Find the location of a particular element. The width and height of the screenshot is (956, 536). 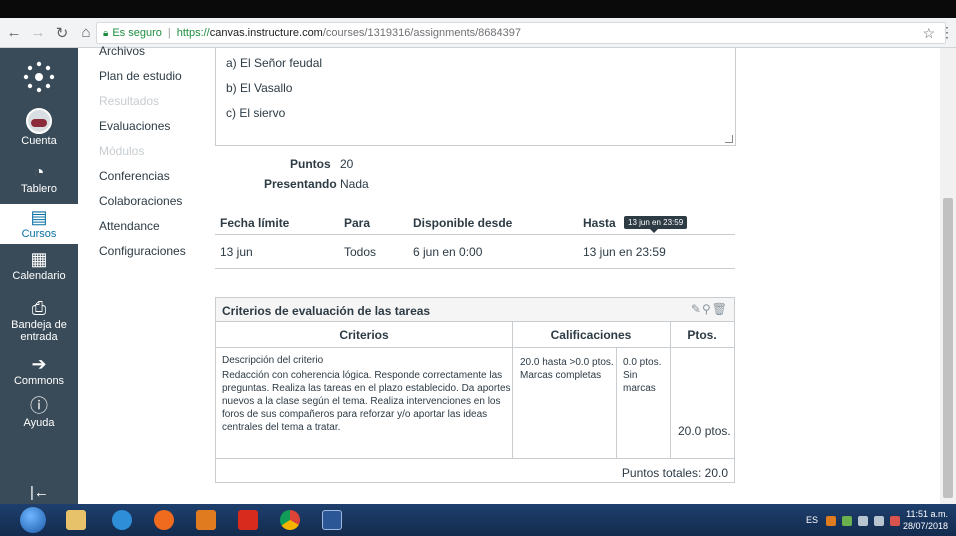

clock-time: 11:51 a.m. is located at coordinates (927, 514).